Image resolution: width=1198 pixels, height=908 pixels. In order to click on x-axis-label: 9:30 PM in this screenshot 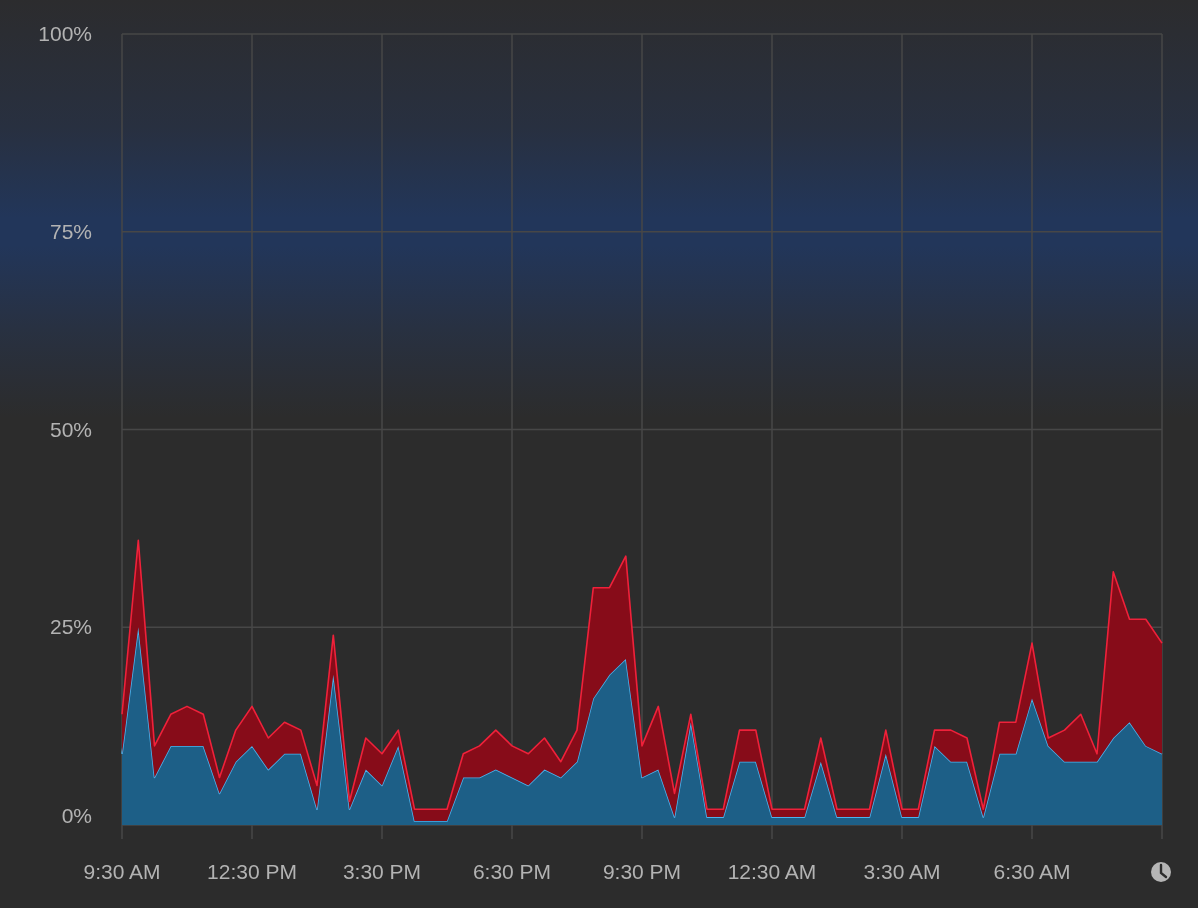, I will do `click(642, 871)`.